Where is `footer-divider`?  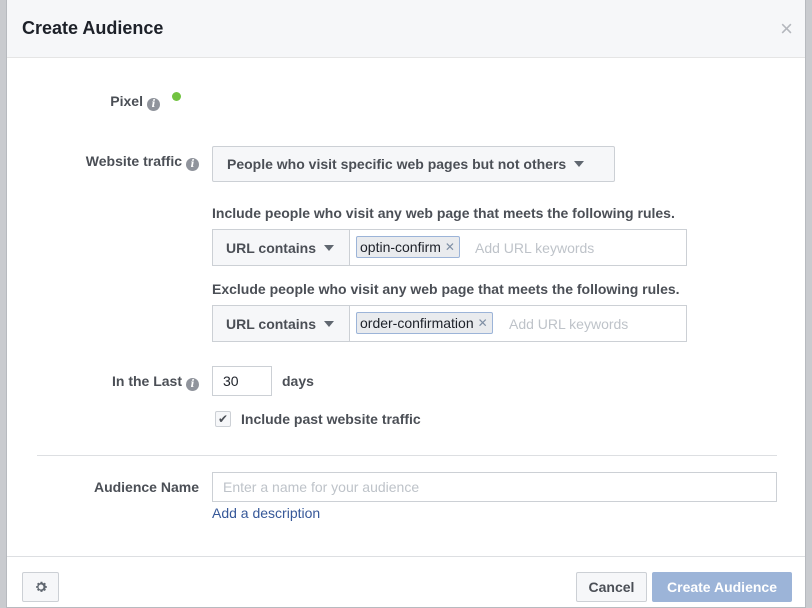
footer-divider is located at coordinates (406, 556).